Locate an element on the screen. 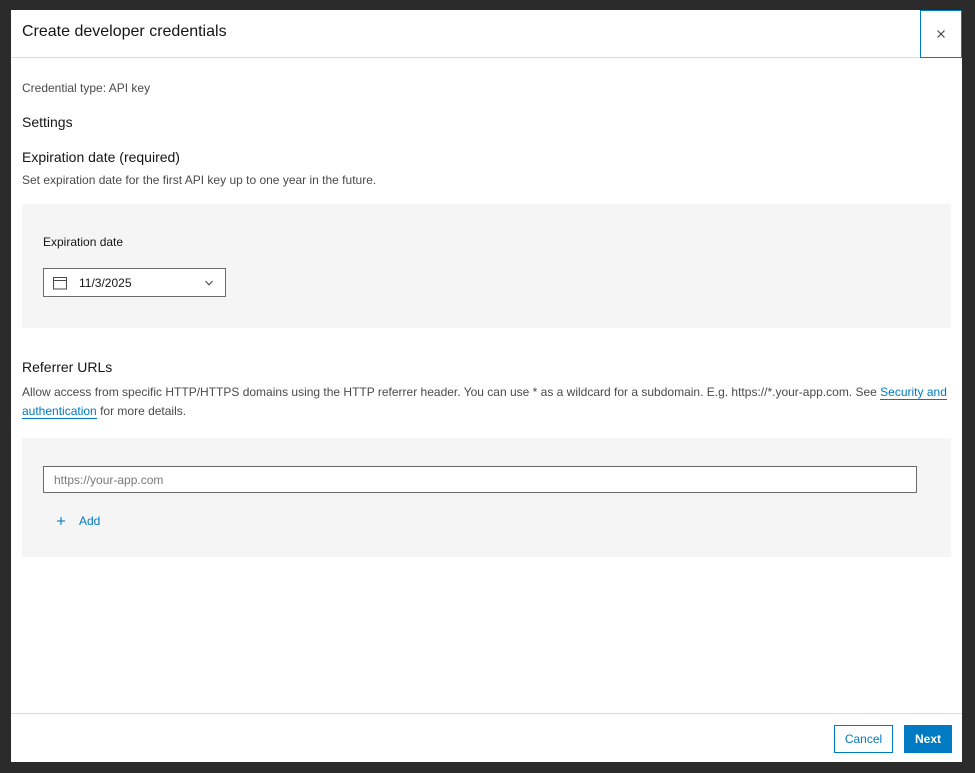 Image resolution: width=975 pixels, height=773 pixels. cancel-button: Cancel is located at coordinates (863, 739).